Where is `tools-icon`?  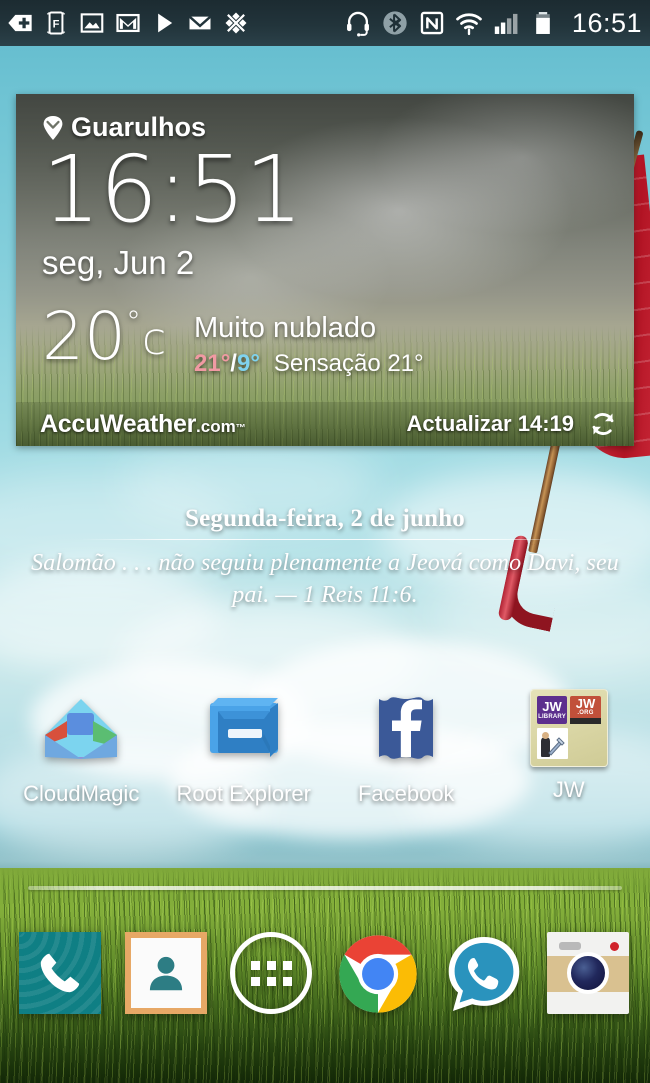
tools-icon is located at coordinates (556, 746).